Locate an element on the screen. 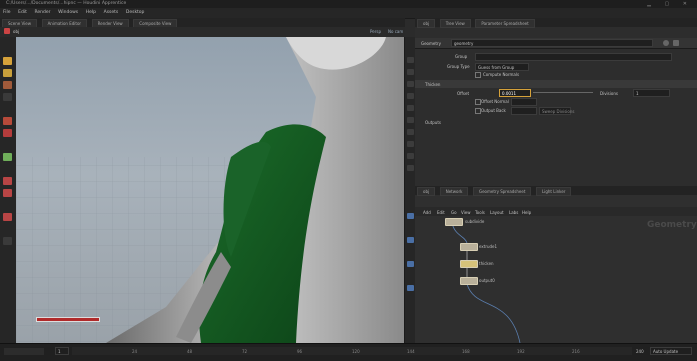  tick-144: 144 is located at coordinates (411, 351).